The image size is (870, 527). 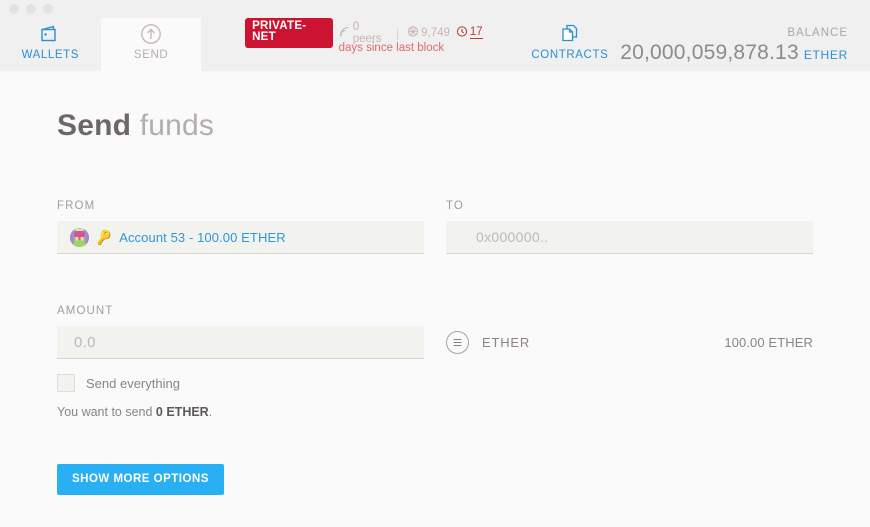 I want to click on amount-label: AMOUNT, so click(x=85, y=311).